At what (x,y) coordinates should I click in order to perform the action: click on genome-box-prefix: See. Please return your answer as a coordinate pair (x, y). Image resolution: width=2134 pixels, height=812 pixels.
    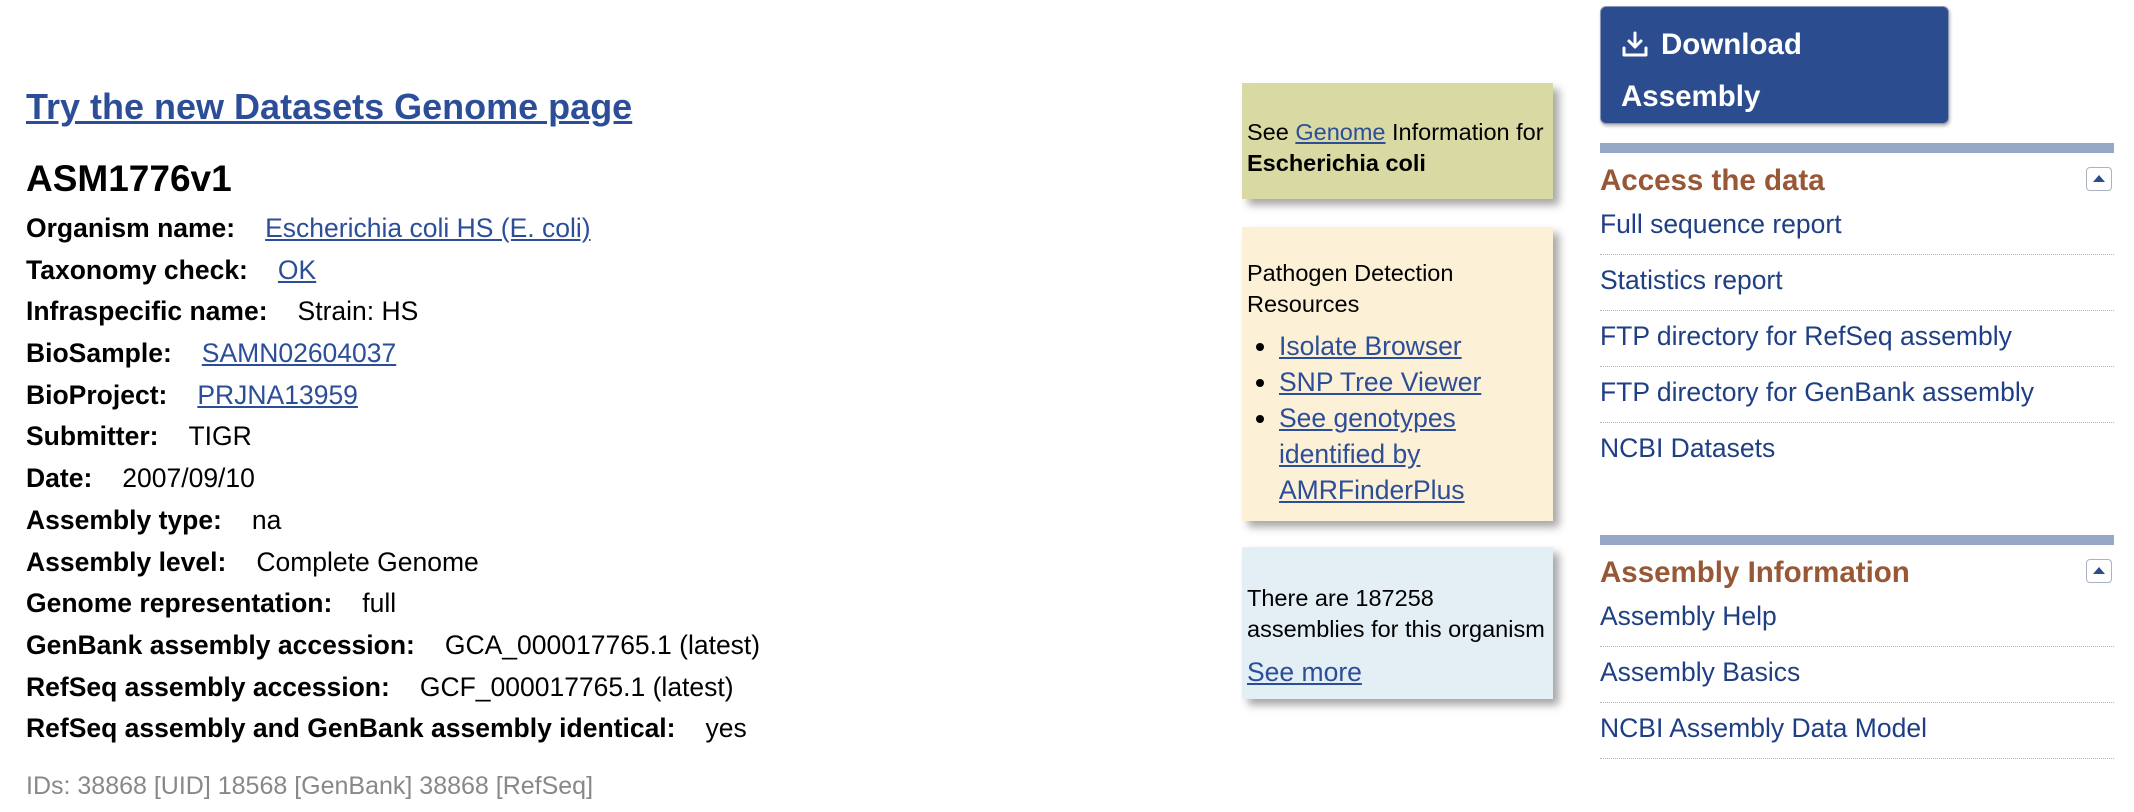
    Looking at the image, I should click on (1268, 132).